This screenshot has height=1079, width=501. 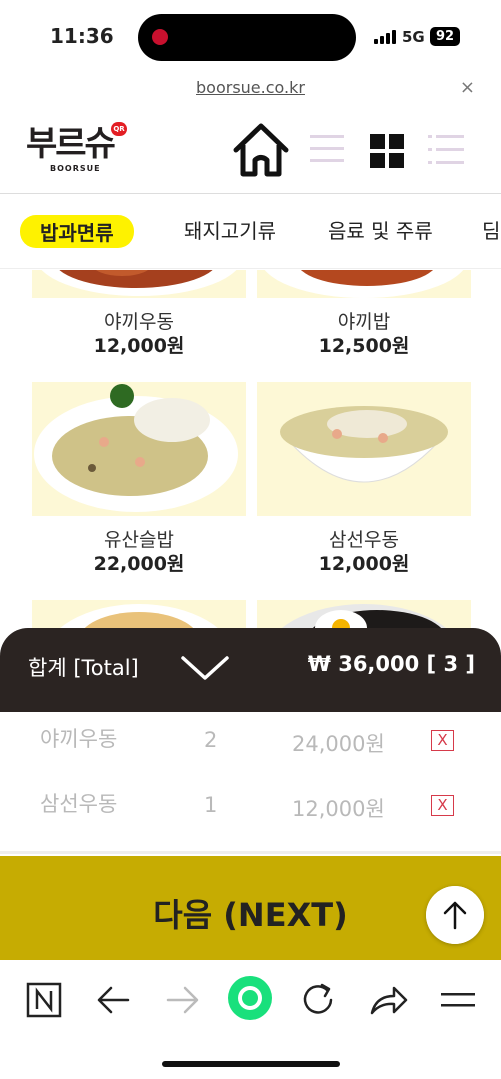 What do you see at coordinates (44, 1000) in the screenshot?
I see `naver-icon` at bounding box center [44, 1000].